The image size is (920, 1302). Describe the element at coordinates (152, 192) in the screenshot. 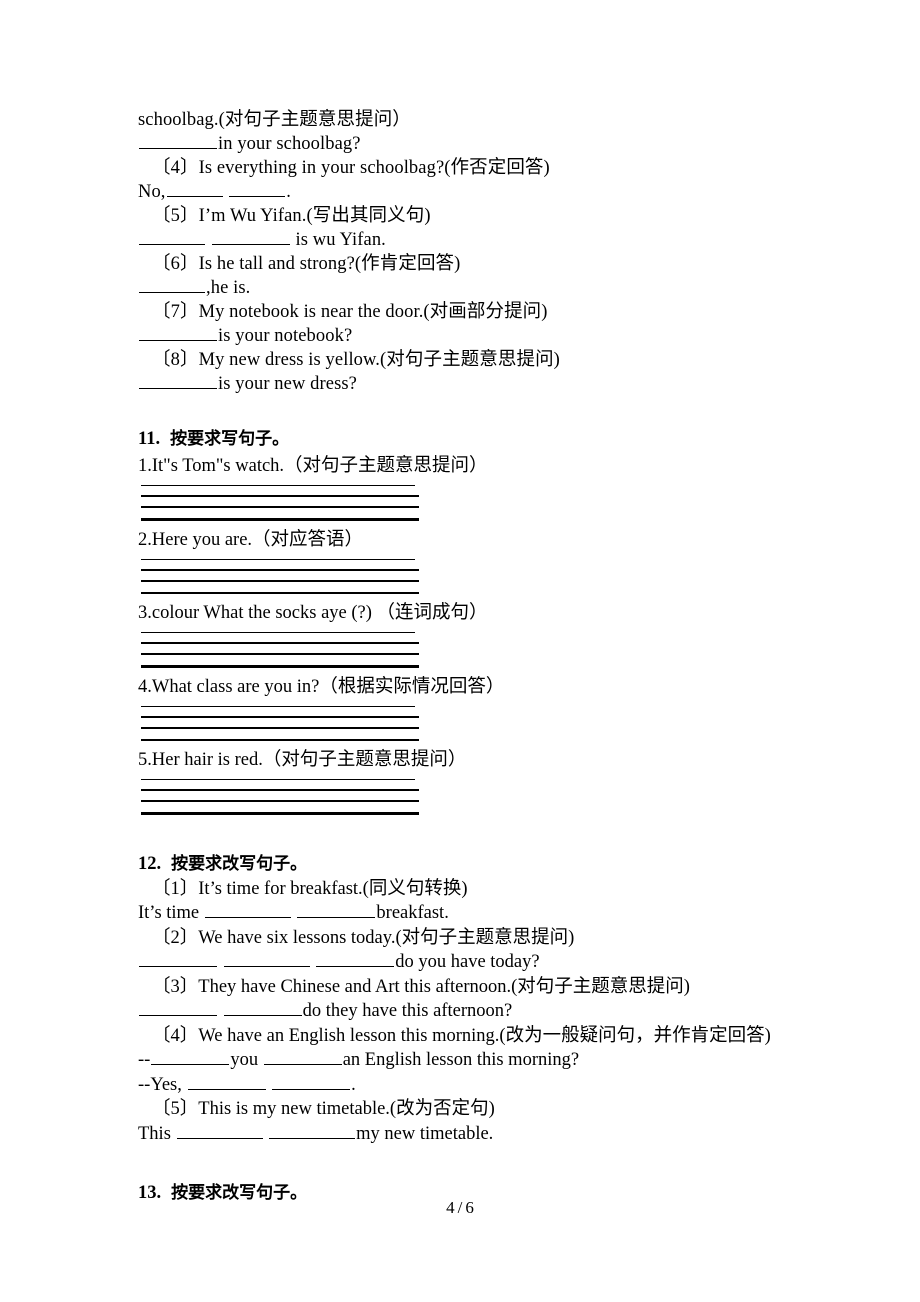

I see `answer-prefix: No,` at that location.